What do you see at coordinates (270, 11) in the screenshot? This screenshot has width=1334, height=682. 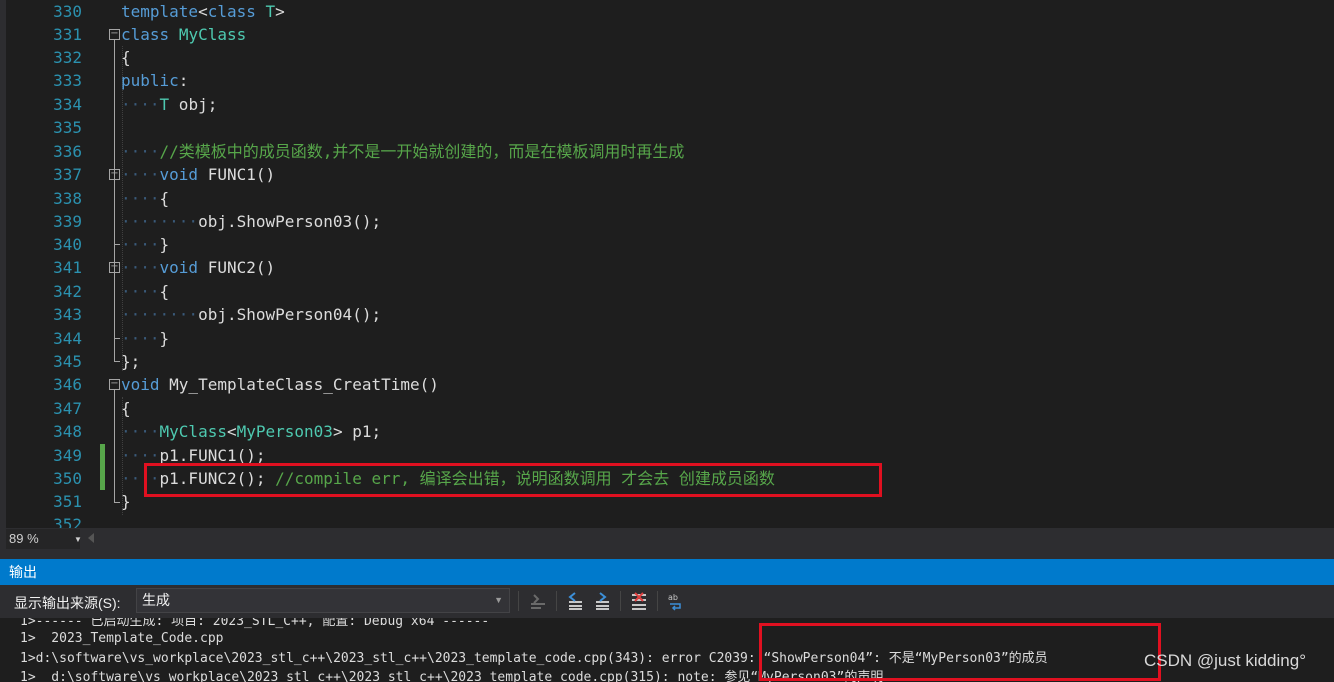 I see `type-name: T` at bounding box center [270, 11].